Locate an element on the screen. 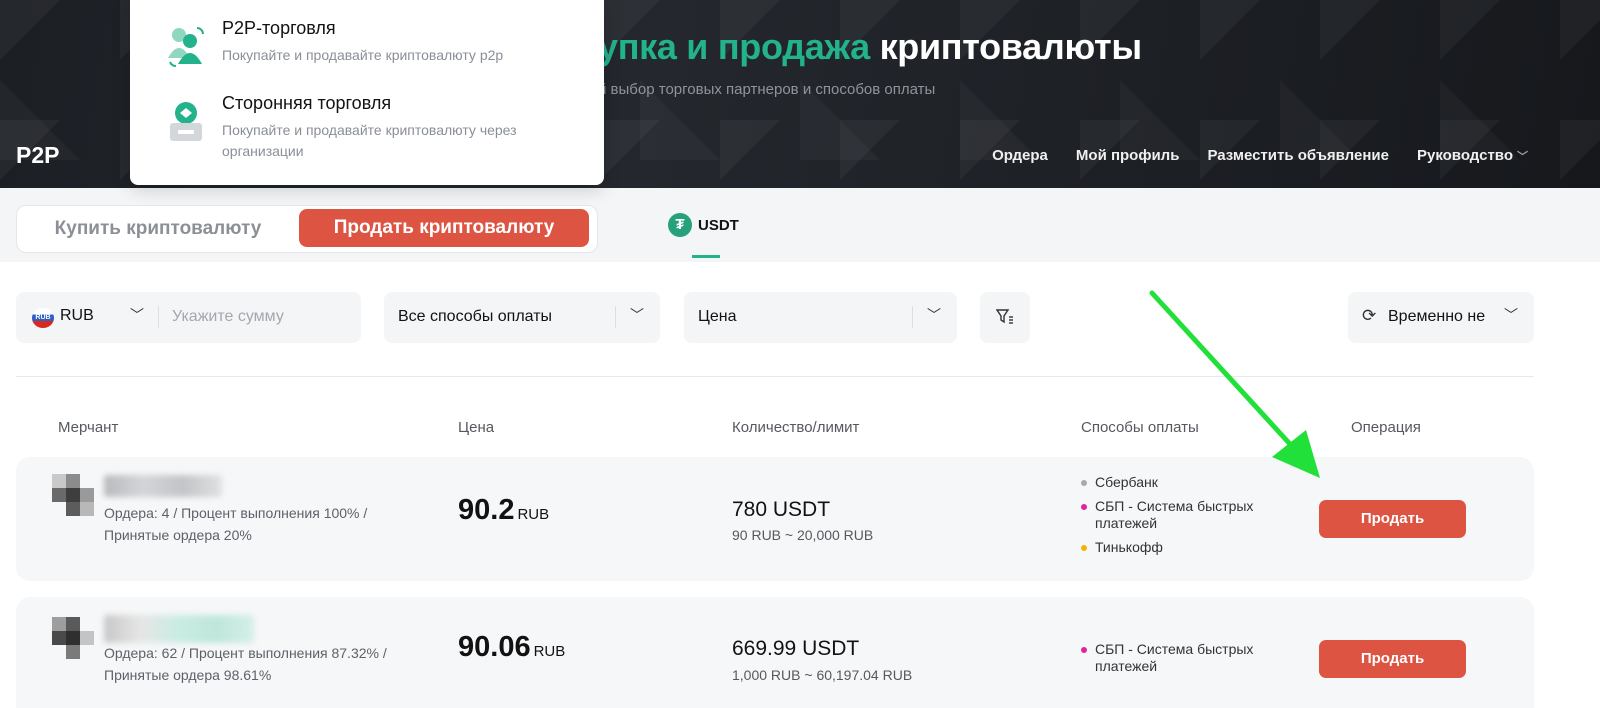  tab-sell-crypto: Продать криптовалюту is located at coordinates (444, 228).